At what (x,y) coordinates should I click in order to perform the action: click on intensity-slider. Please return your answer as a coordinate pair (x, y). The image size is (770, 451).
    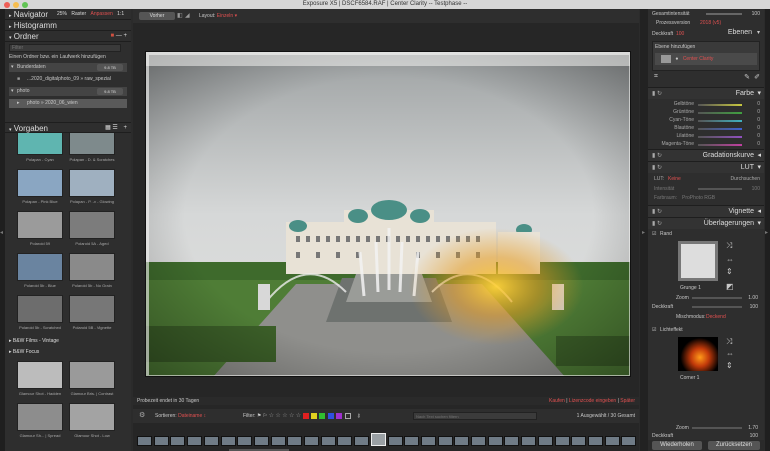
    Looking at the image, I should click on (720, 189).